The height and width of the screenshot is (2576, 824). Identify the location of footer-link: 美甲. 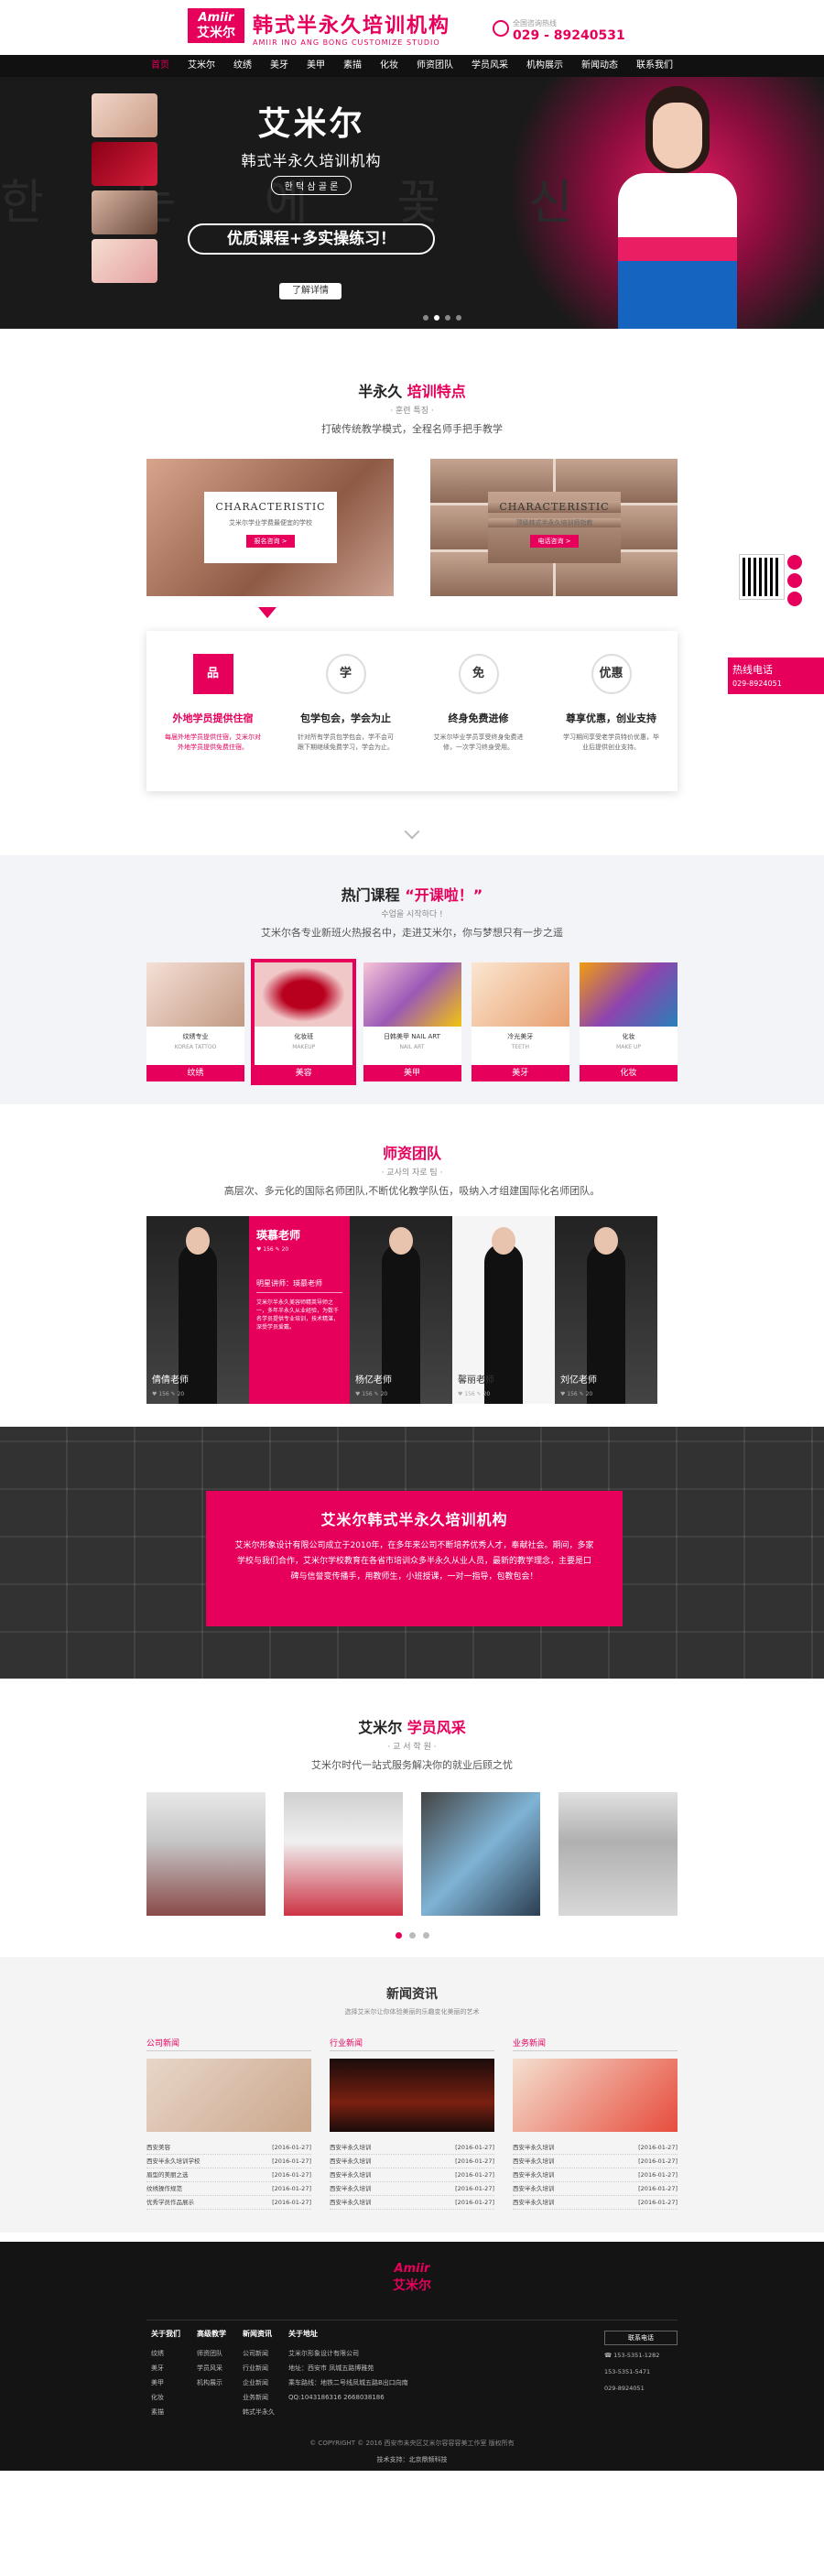
(174, 2382).